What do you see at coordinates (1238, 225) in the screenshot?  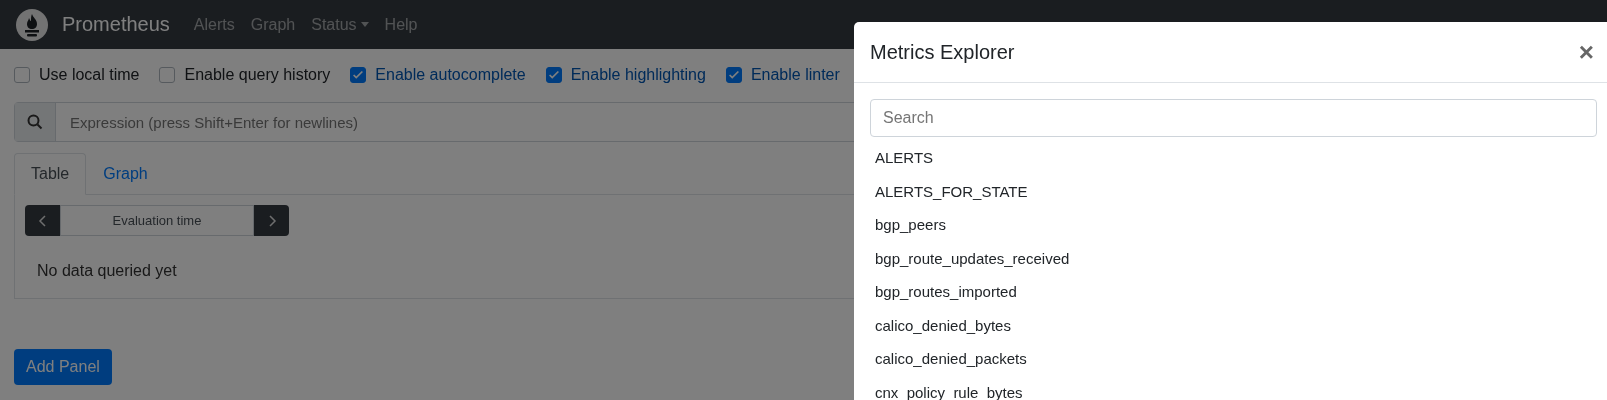 I see `metric-item: bgp_peers` at bounding box center [1238, 225].